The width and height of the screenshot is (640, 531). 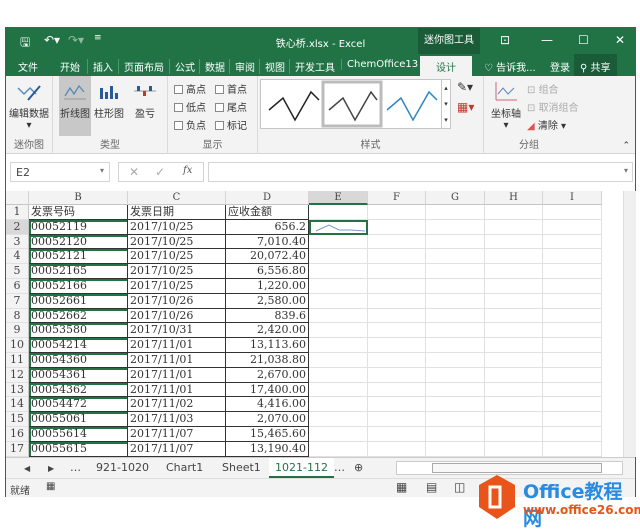 What do you see at coordinates (267, 331) in the screenshot?
I see `cell-d9: 2,420.00` at bounding box center [267, 331].